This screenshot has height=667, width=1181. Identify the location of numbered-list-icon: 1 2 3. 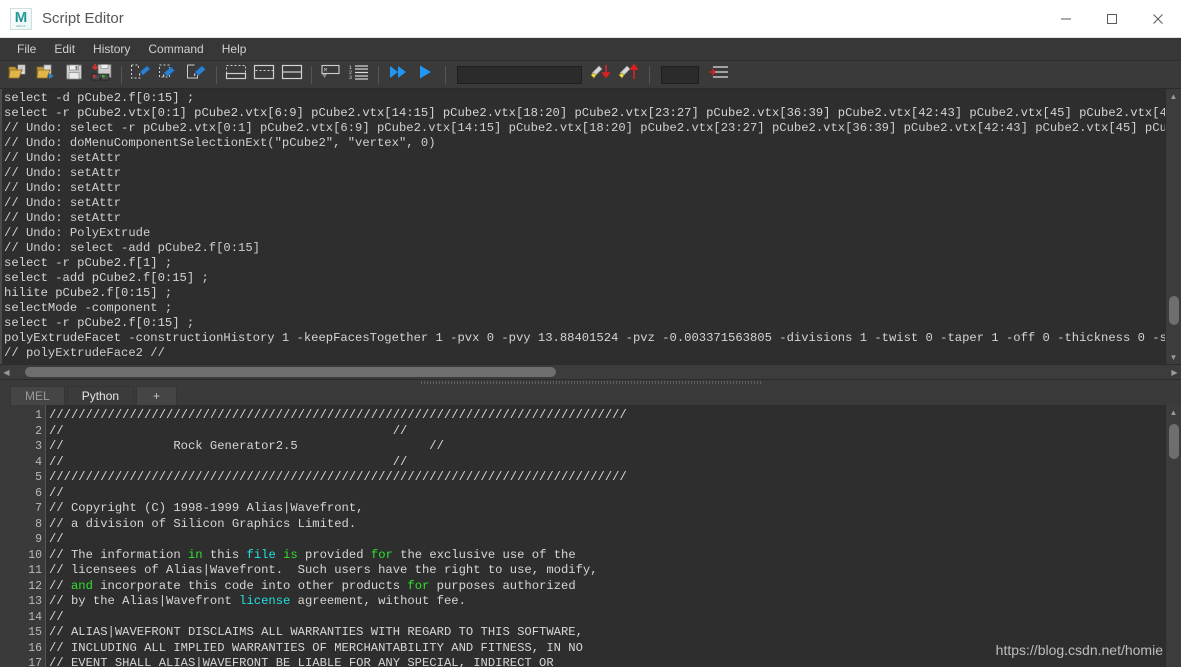
(359, 74).